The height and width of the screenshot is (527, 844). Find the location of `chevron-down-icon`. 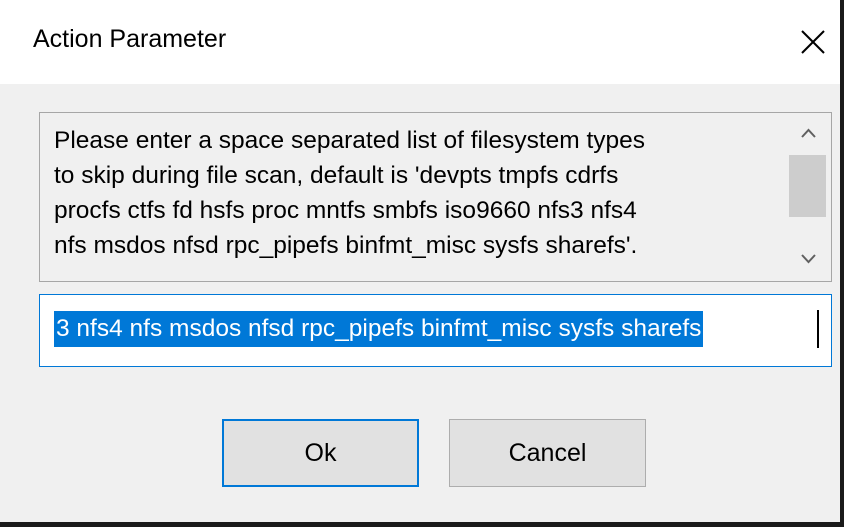

chevron-down-icon is located at coordinates (808, 259).